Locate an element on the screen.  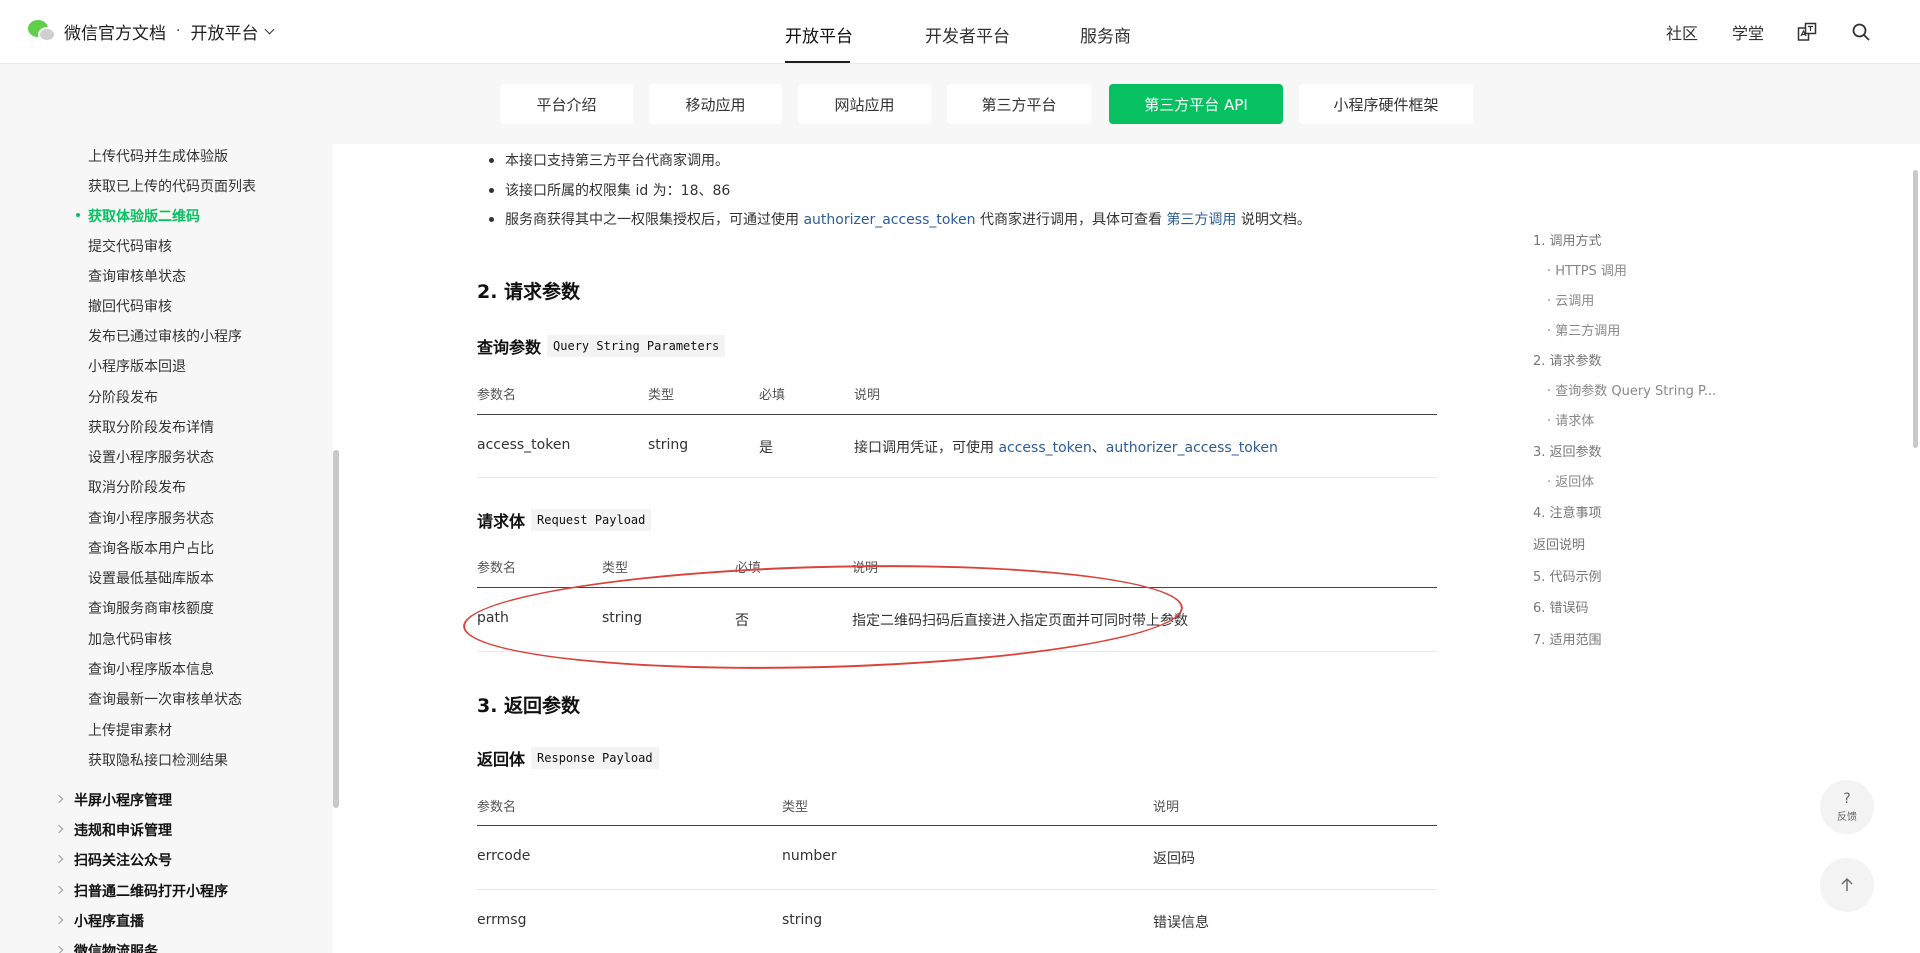
sidebar-group: 半屏小程序管理 is located at coordinates (123, 800).